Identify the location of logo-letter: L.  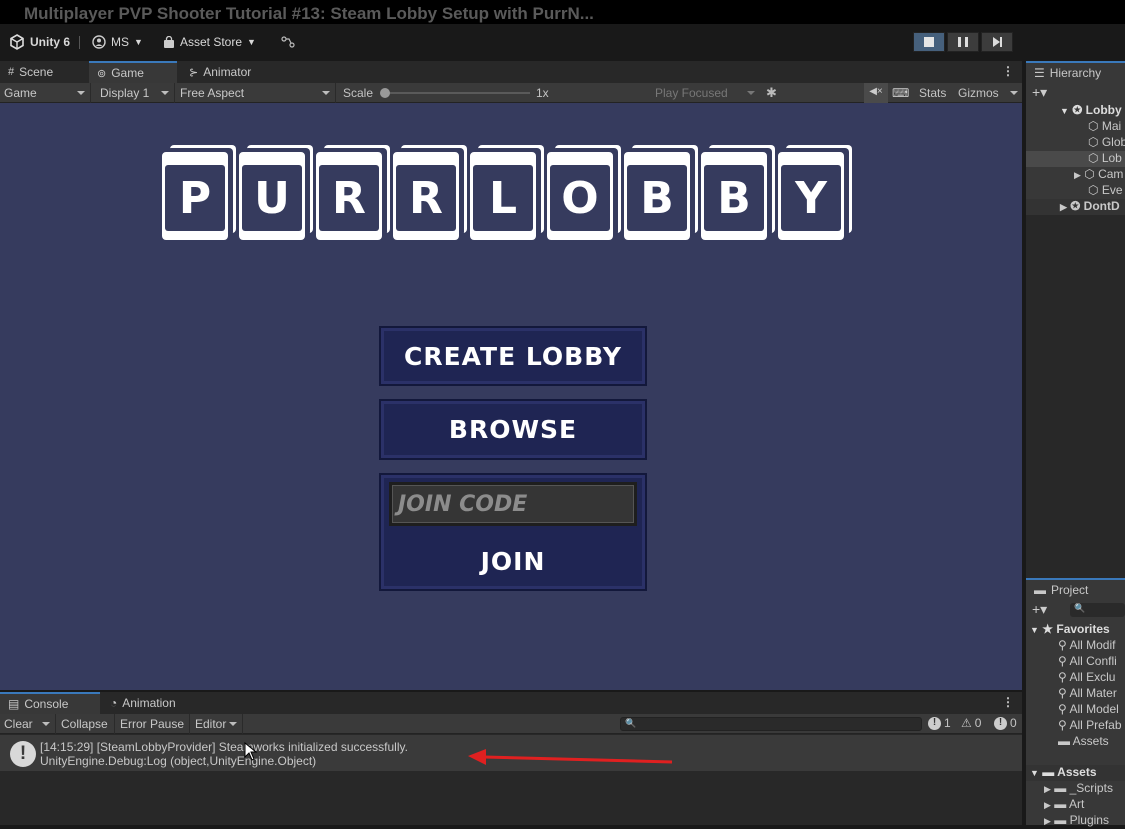
(503, 198).